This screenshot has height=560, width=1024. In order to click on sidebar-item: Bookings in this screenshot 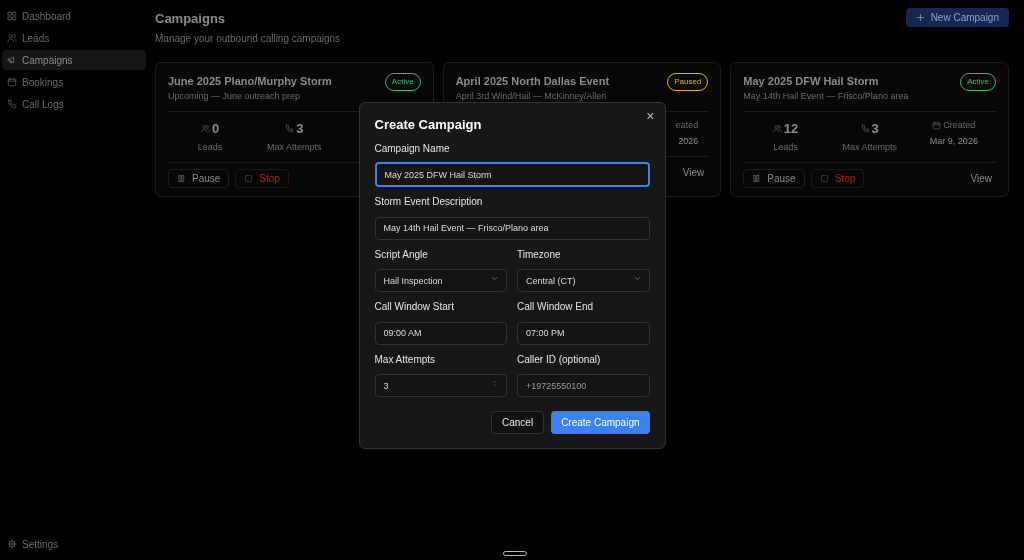, I will do `click(74, 82)`.